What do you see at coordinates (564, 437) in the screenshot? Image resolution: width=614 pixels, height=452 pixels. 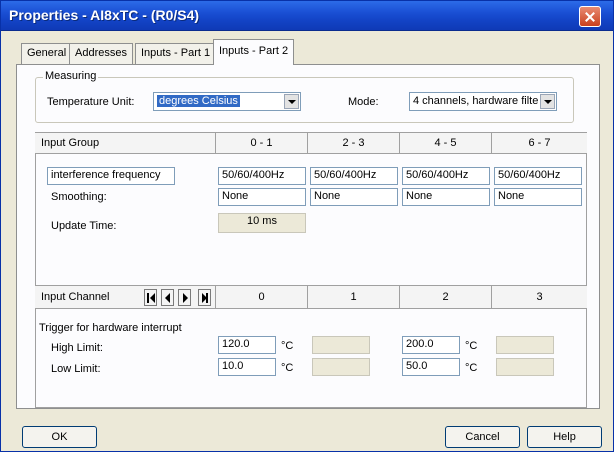 I see `help-button: Help` at bounding box center [564, 437].